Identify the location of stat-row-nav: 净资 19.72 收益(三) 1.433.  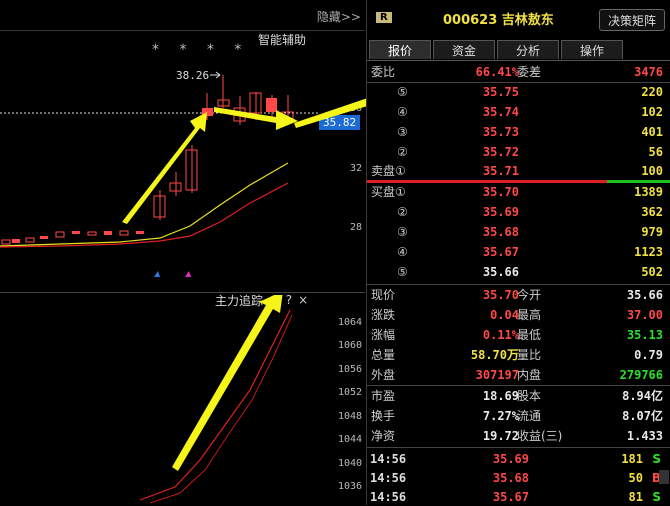
(518, 436).